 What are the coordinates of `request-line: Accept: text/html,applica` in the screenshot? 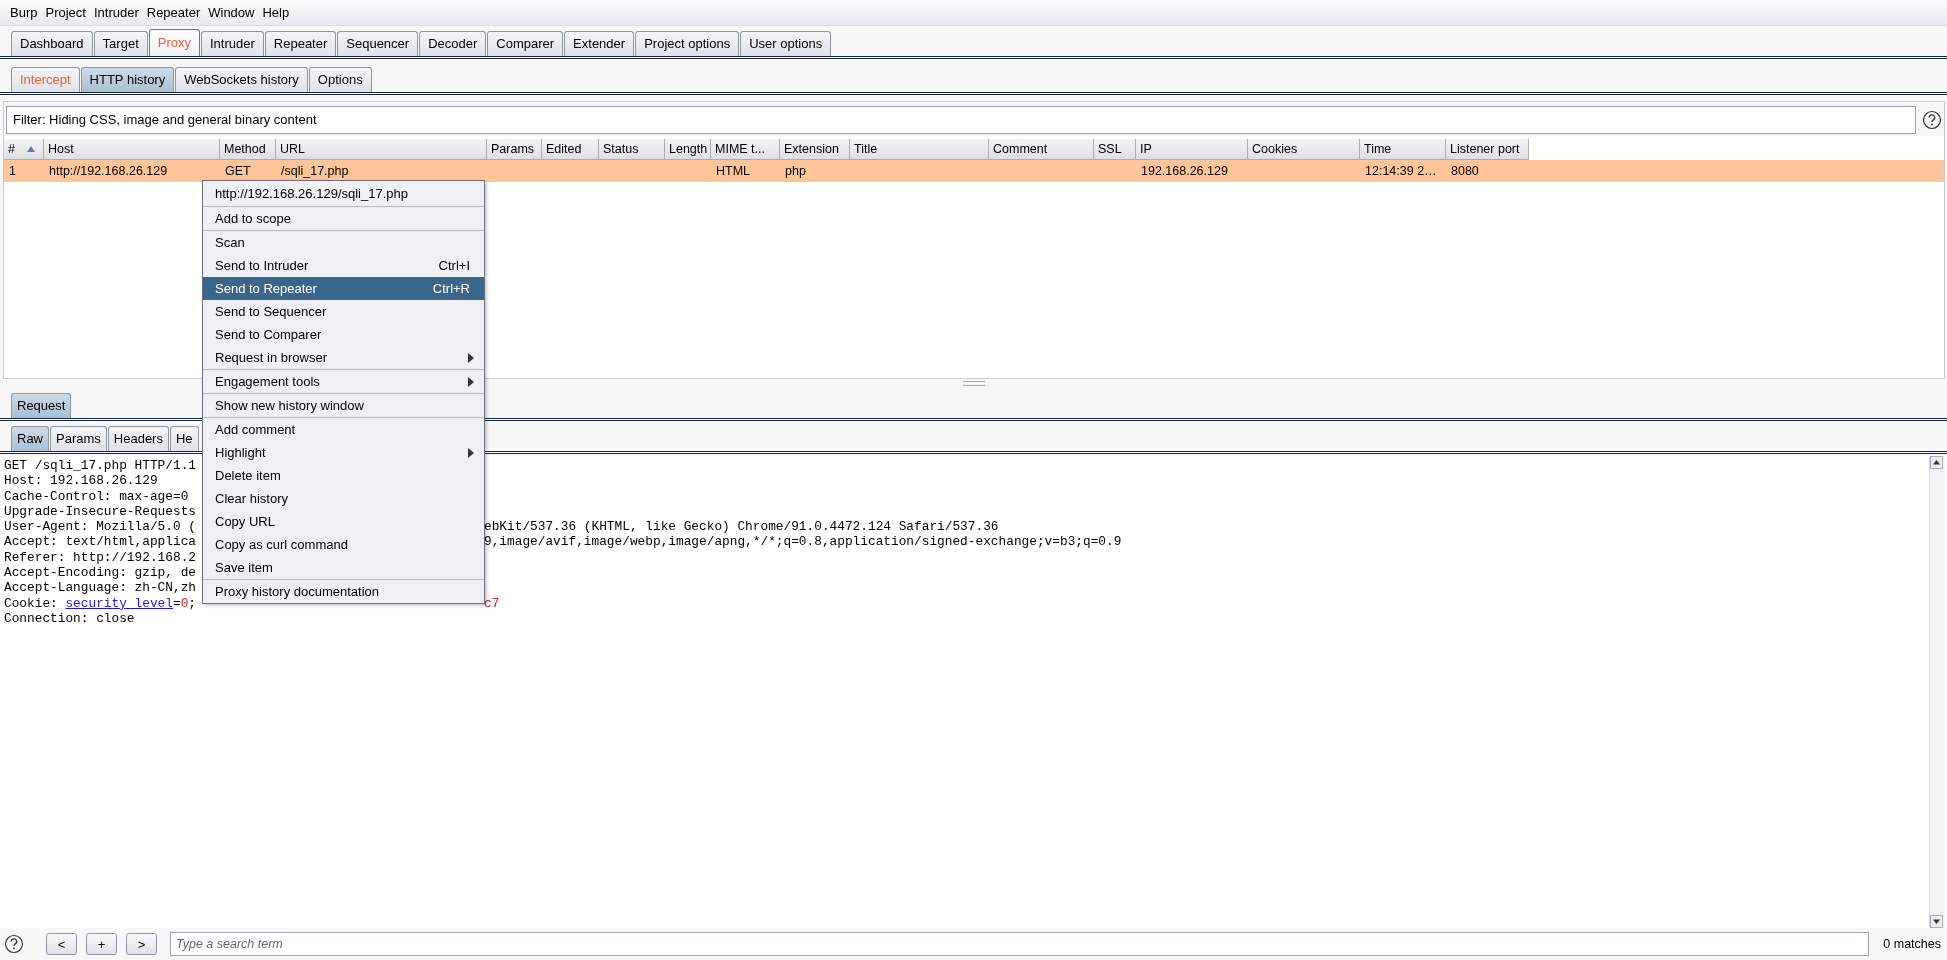 It's located at (100, 542).